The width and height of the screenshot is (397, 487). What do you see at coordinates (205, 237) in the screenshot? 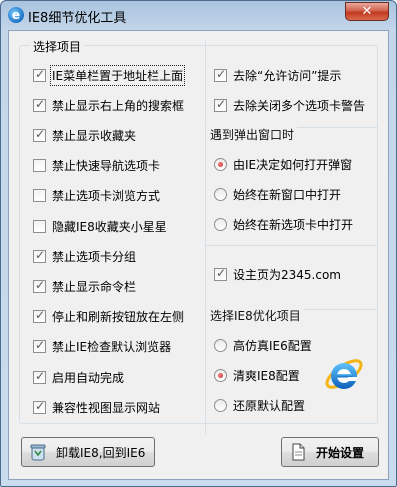
I see `column-divider` at bounding box center [205, 237].